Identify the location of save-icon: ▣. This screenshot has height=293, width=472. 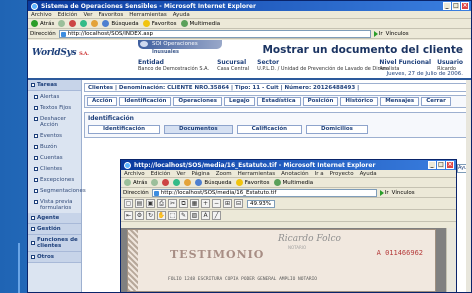
(150, 203).